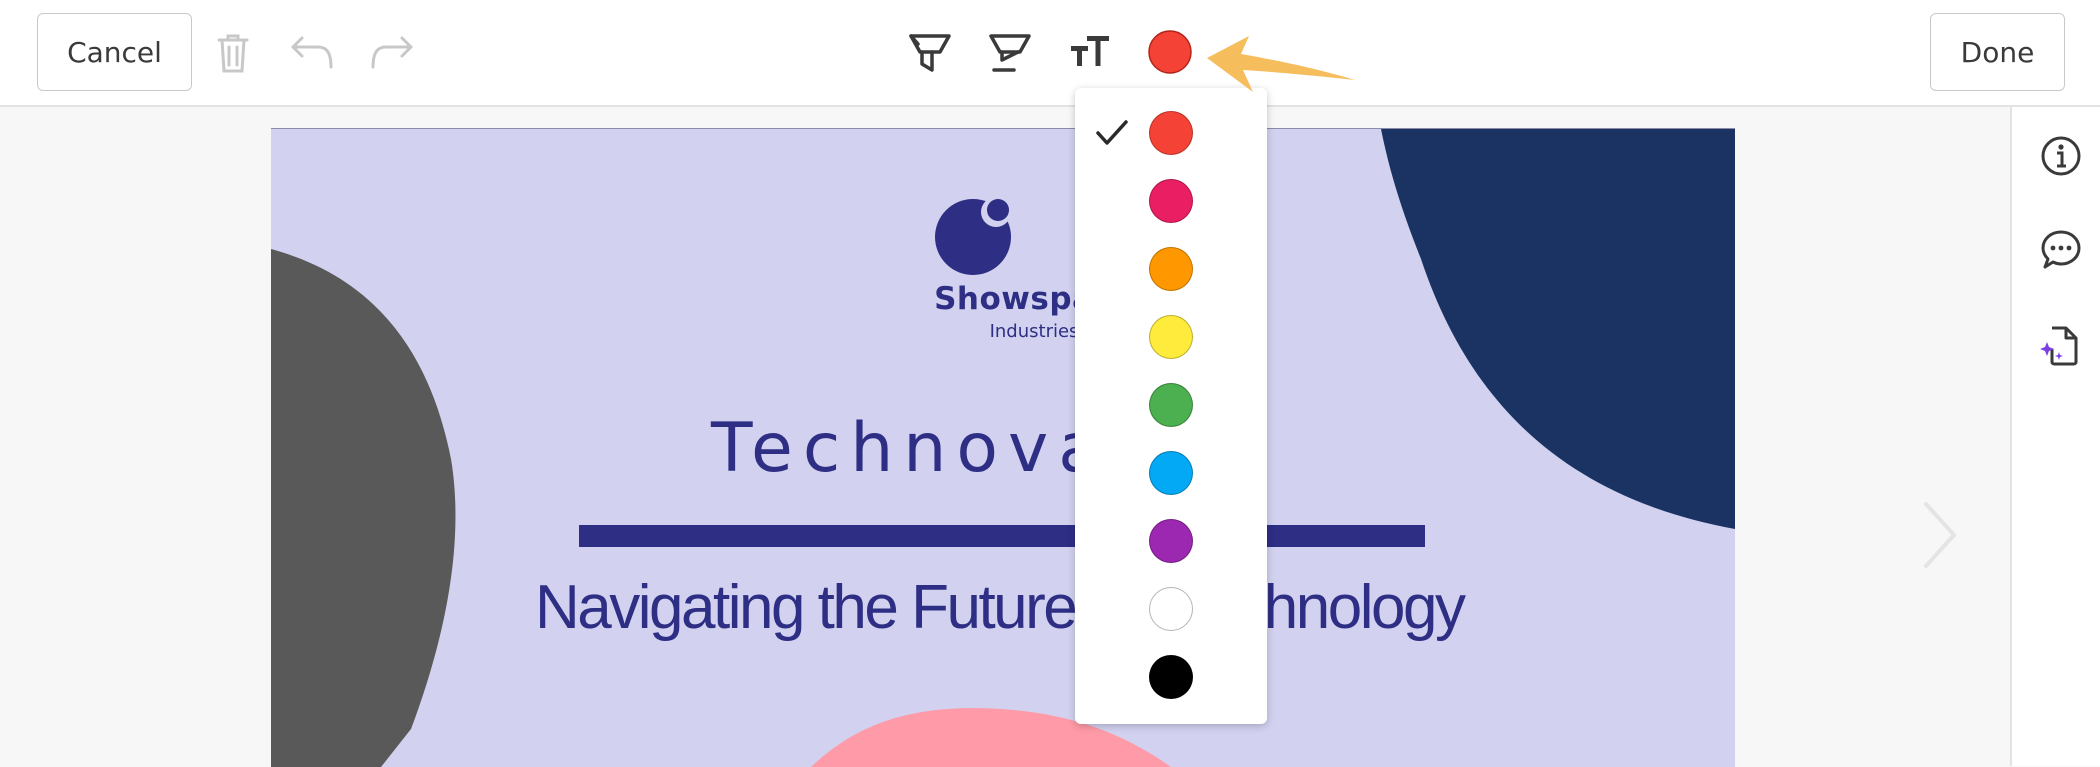 This screenshot has height=767, width=2100. I want to click on logo-name: Showspace, so click(1034, 299).